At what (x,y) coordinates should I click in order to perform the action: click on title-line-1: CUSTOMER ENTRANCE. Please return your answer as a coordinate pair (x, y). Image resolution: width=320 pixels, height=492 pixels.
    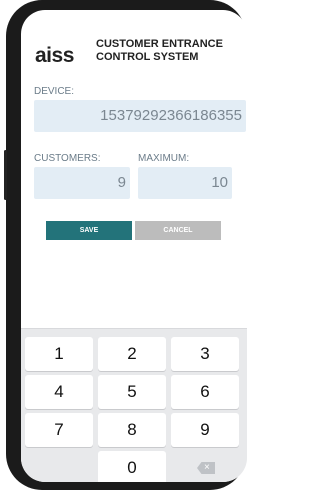
    Looking at the image, I should click on (159, 44).